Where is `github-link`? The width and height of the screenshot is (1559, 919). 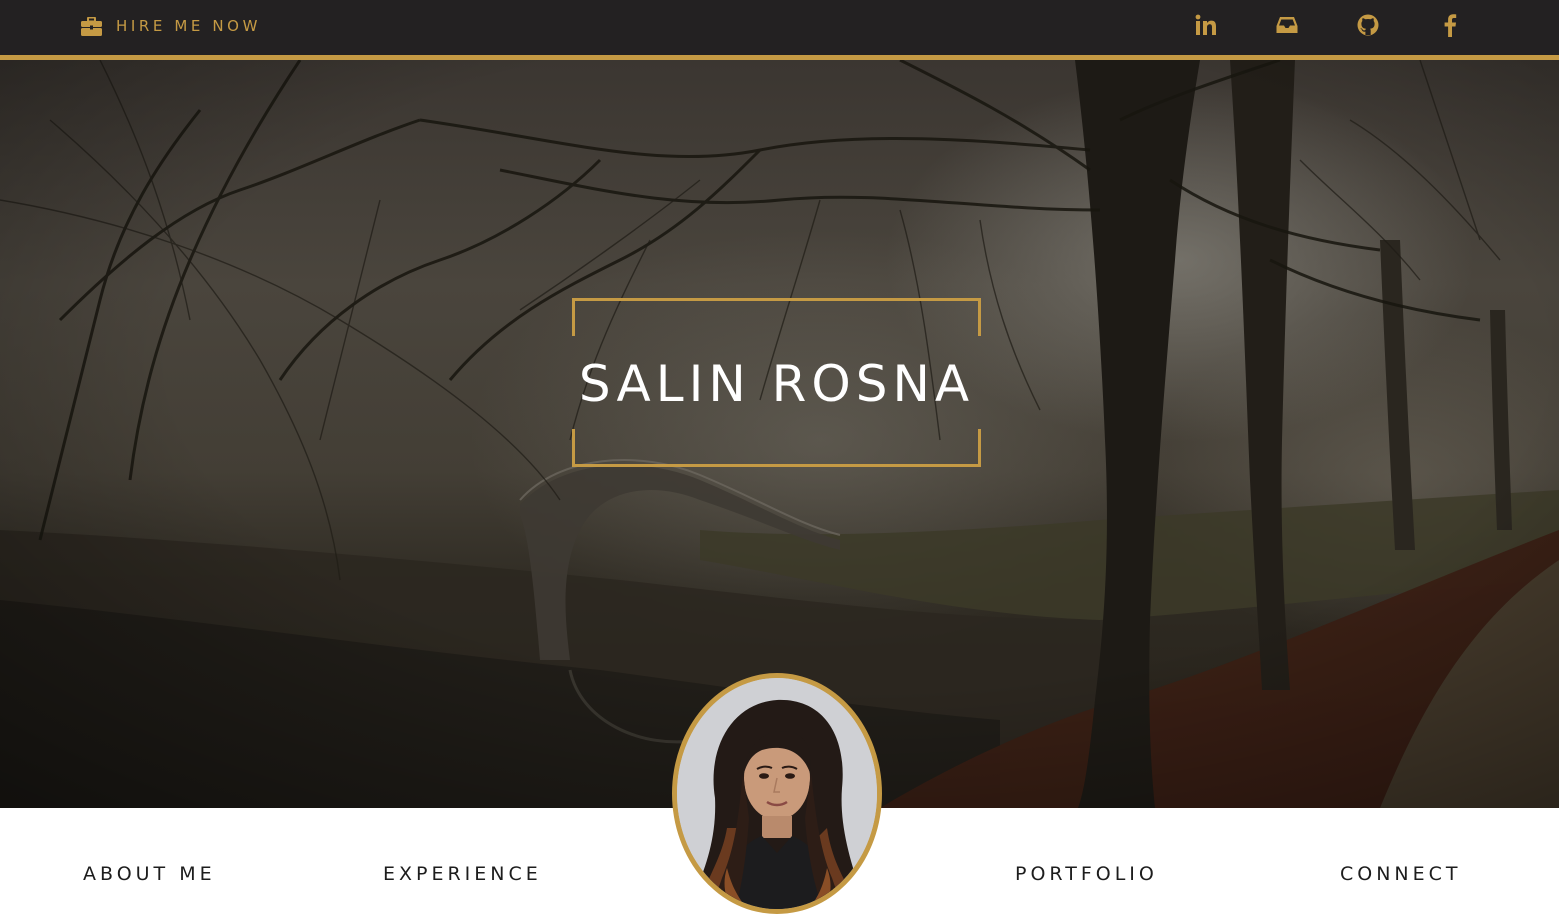 github-link is located at coordinates (1368, 25).